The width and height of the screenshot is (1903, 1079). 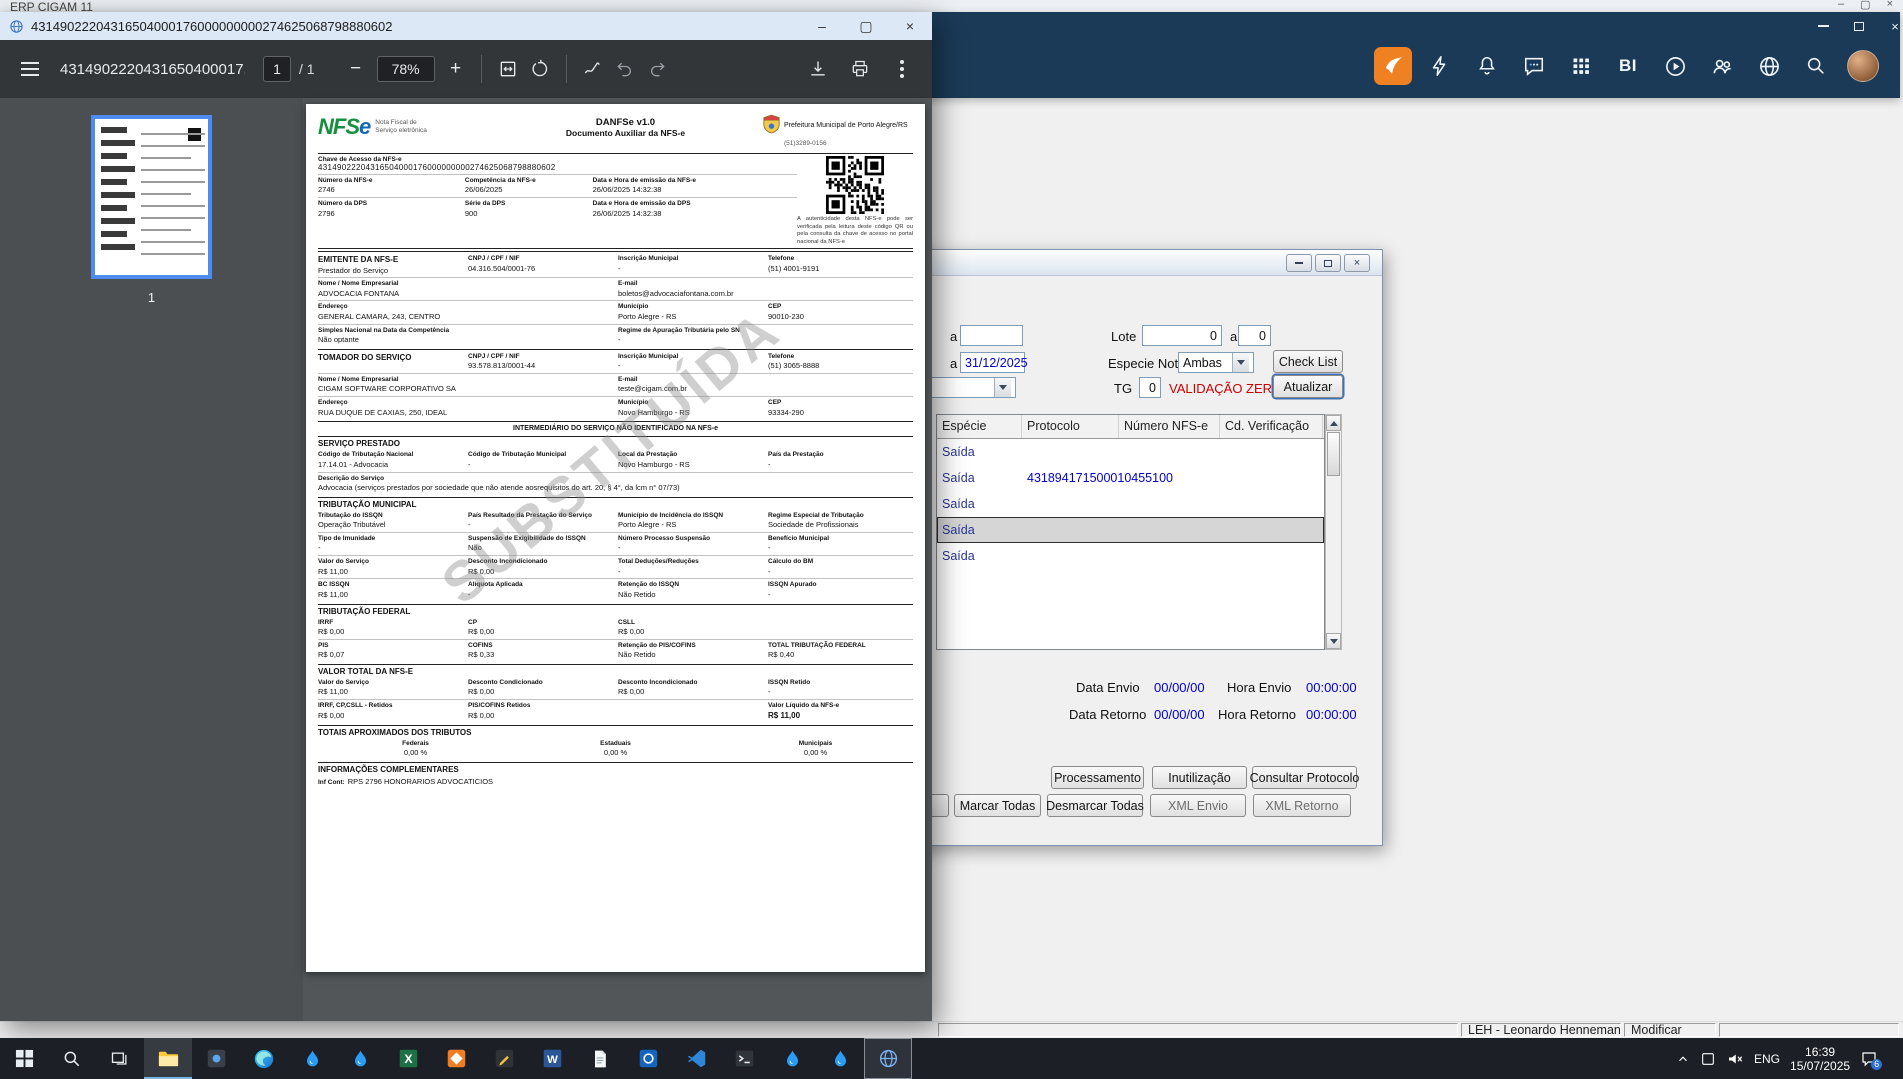 I want to click on atualizar-button: Atualizar, so click(x=1308, y=386).